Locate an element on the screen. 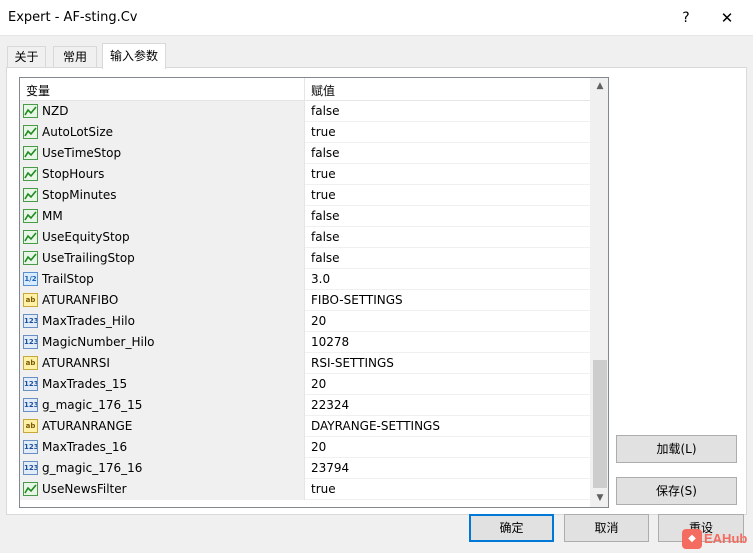 Image resolution: width=753 pixels, height=553 pixels. variable-value: 10278 is located at coordinates (330, 342).